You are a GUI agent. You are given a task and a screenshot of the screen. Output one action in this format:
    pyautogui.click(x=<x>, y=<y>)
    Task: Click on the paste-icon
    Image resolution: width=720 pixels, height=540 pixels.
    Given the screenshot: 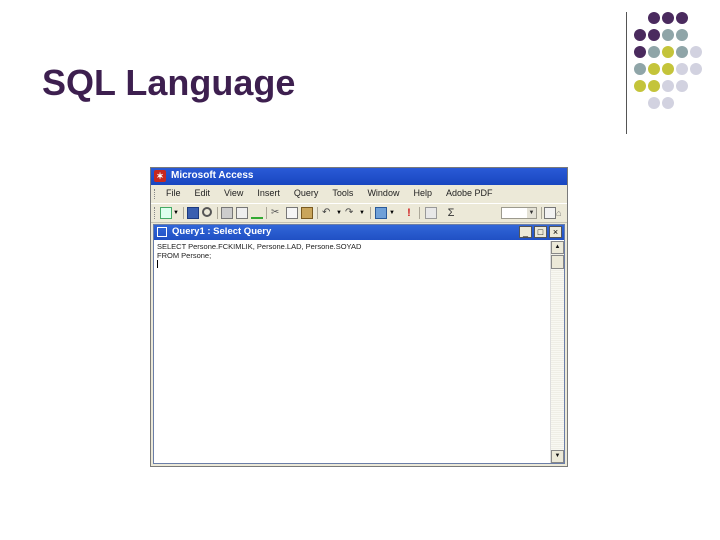 What is the action you would take?
    pyautogui.click(x=307, y=213)
    